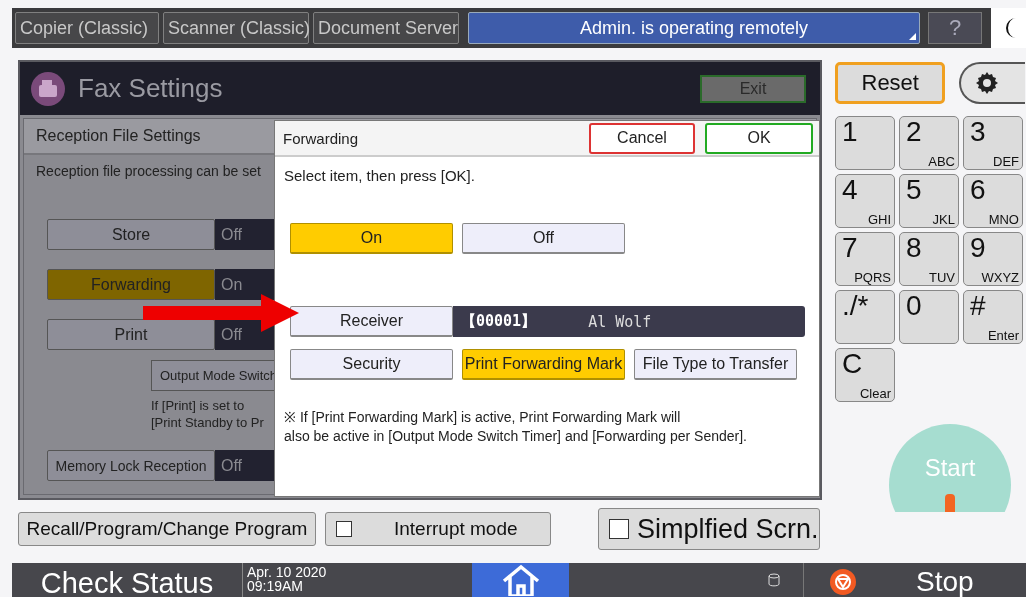 Image resolution: width=1026 pixels, height=597 pixels. I want to click on panel-title: Fax Settings, so click(151, 88).